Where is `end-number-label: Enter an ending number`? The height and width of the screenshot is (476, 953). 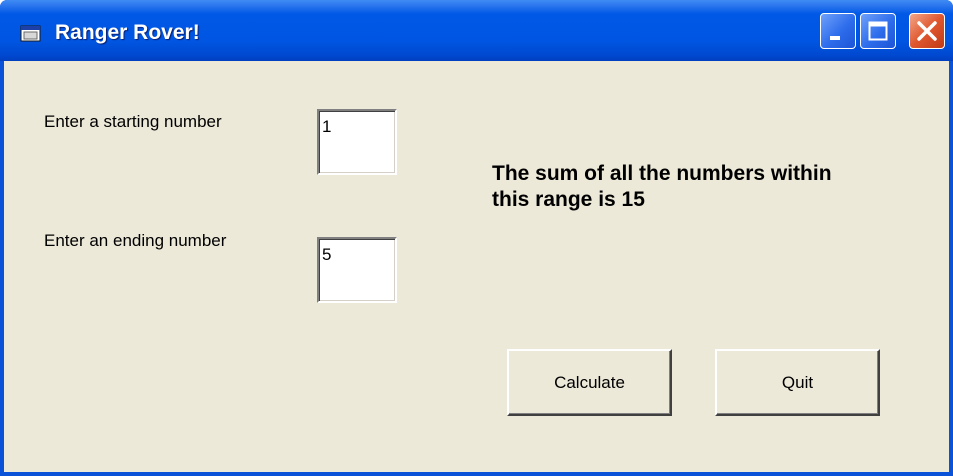 end-number-label: Enter an ending number is located at coordinates (135, 240).